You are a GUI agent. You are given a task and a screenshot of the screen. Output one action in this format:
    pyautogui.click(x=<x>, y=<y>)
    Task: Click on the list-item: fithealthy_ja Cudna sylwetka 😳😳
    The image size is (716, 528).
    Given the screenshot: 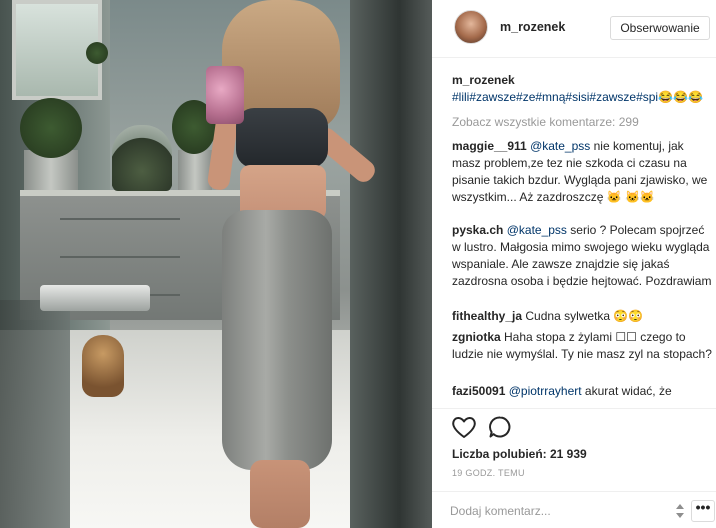 What is the action you would take?
    pyautogui.click(x=583, y=316)
    